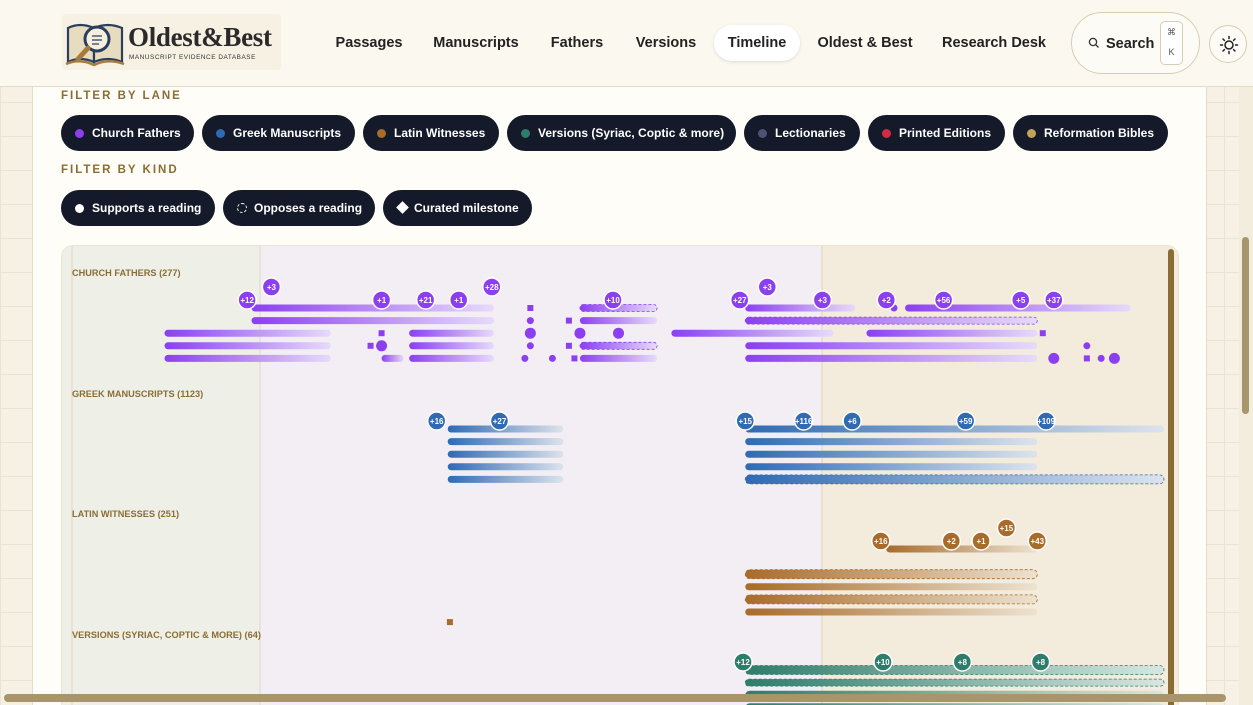  I want to click on lane-chip-reformation-bibles: Reformation Bibles, so click(1090, 133).